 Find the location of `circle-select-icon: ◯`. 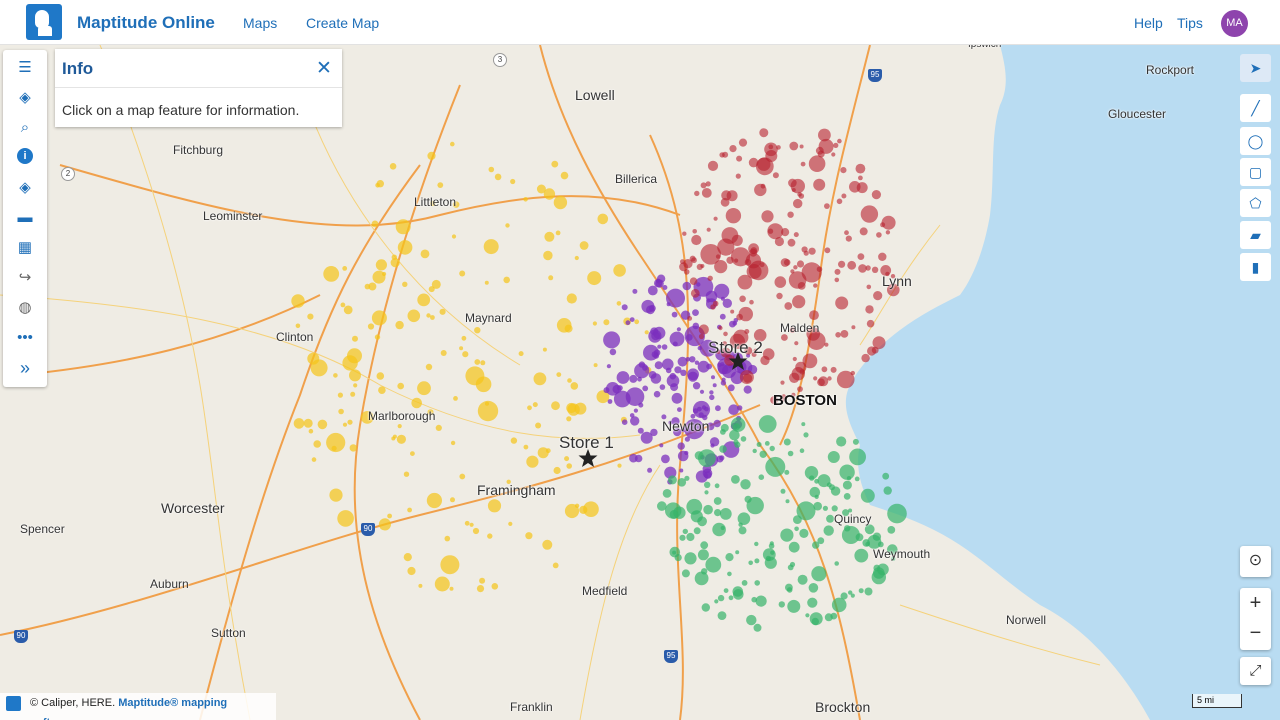

circle-select-icon: ◯ is located at coordinates (1255, 141).